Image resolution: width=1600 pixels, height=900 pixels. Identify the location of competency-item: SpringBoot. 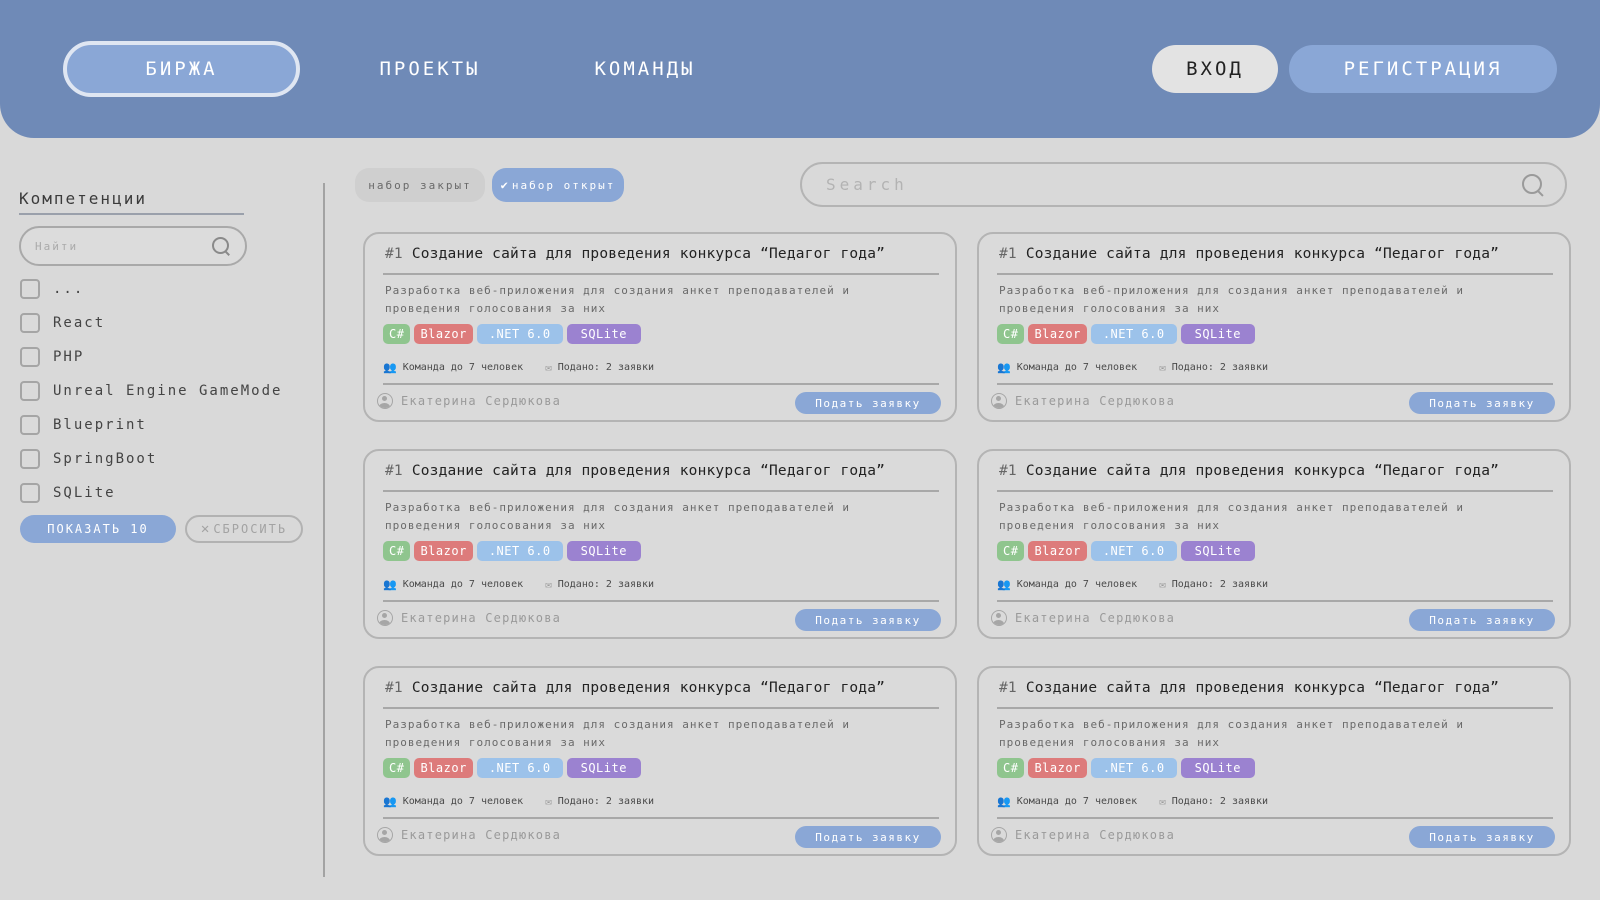
(151, 459).